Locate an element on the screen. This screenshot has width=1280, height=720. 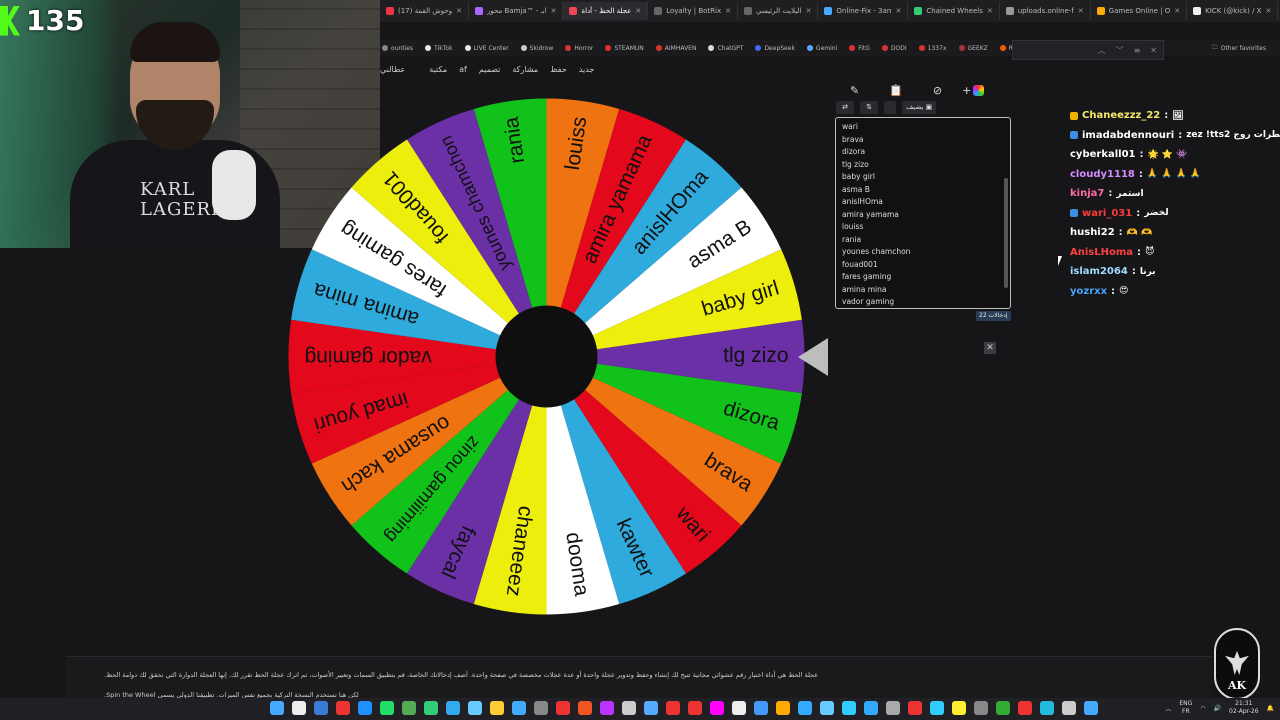
browser-tab: uploads.online-f ✕ is located at coordinates (1045, 11).